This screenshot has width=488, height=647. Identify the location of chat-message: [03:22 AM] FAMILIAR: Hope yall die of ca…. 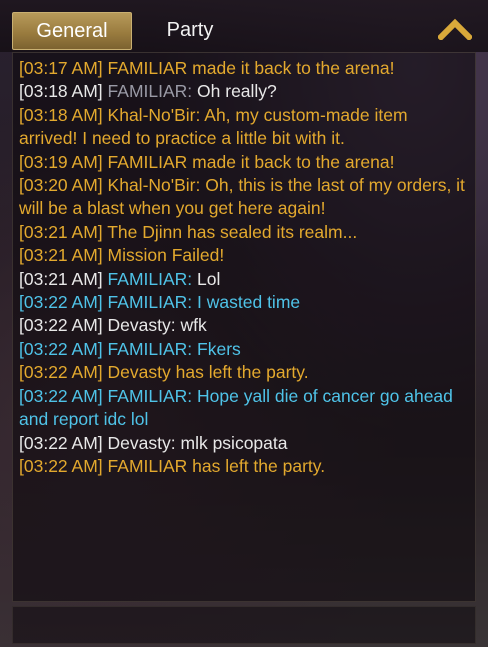
(244, 408).